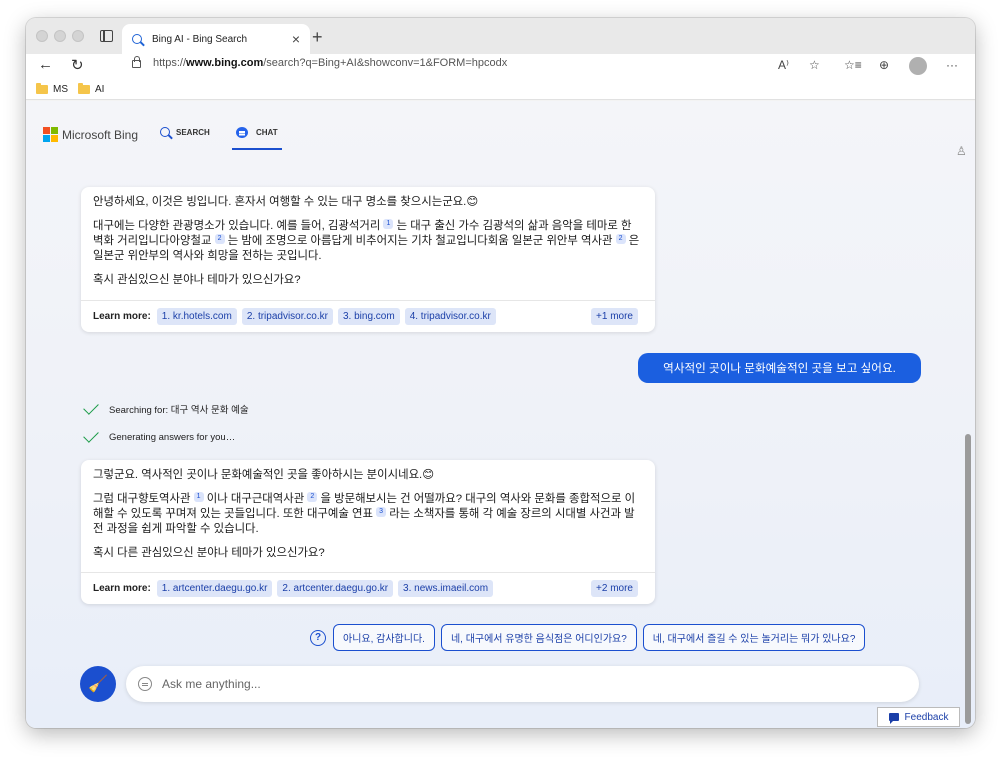 The image size is (1000, 758). I want to click on broom-icon: 🧹, so click(98, 684).